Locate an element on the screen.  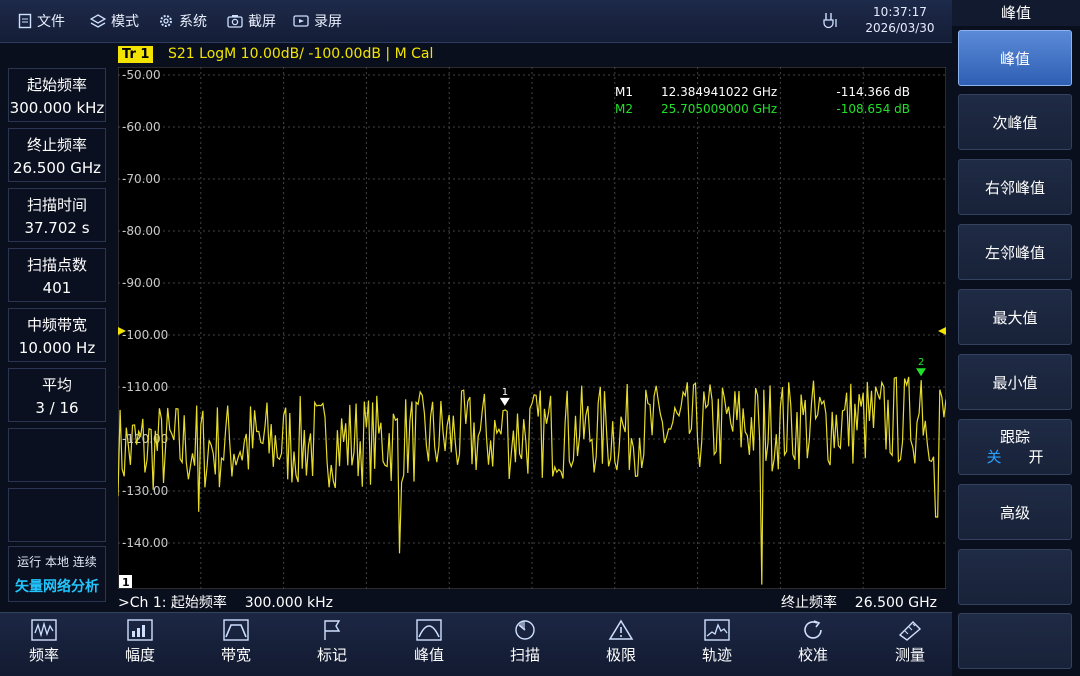
y-tick-label: -60.00 is located at coordinates (141, 127).